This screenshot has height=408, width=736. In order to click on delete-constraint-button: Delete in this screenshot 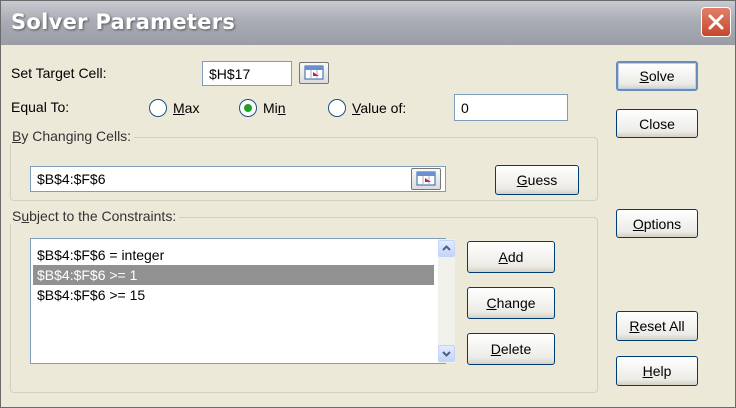, I will do `click(511, 349)`.